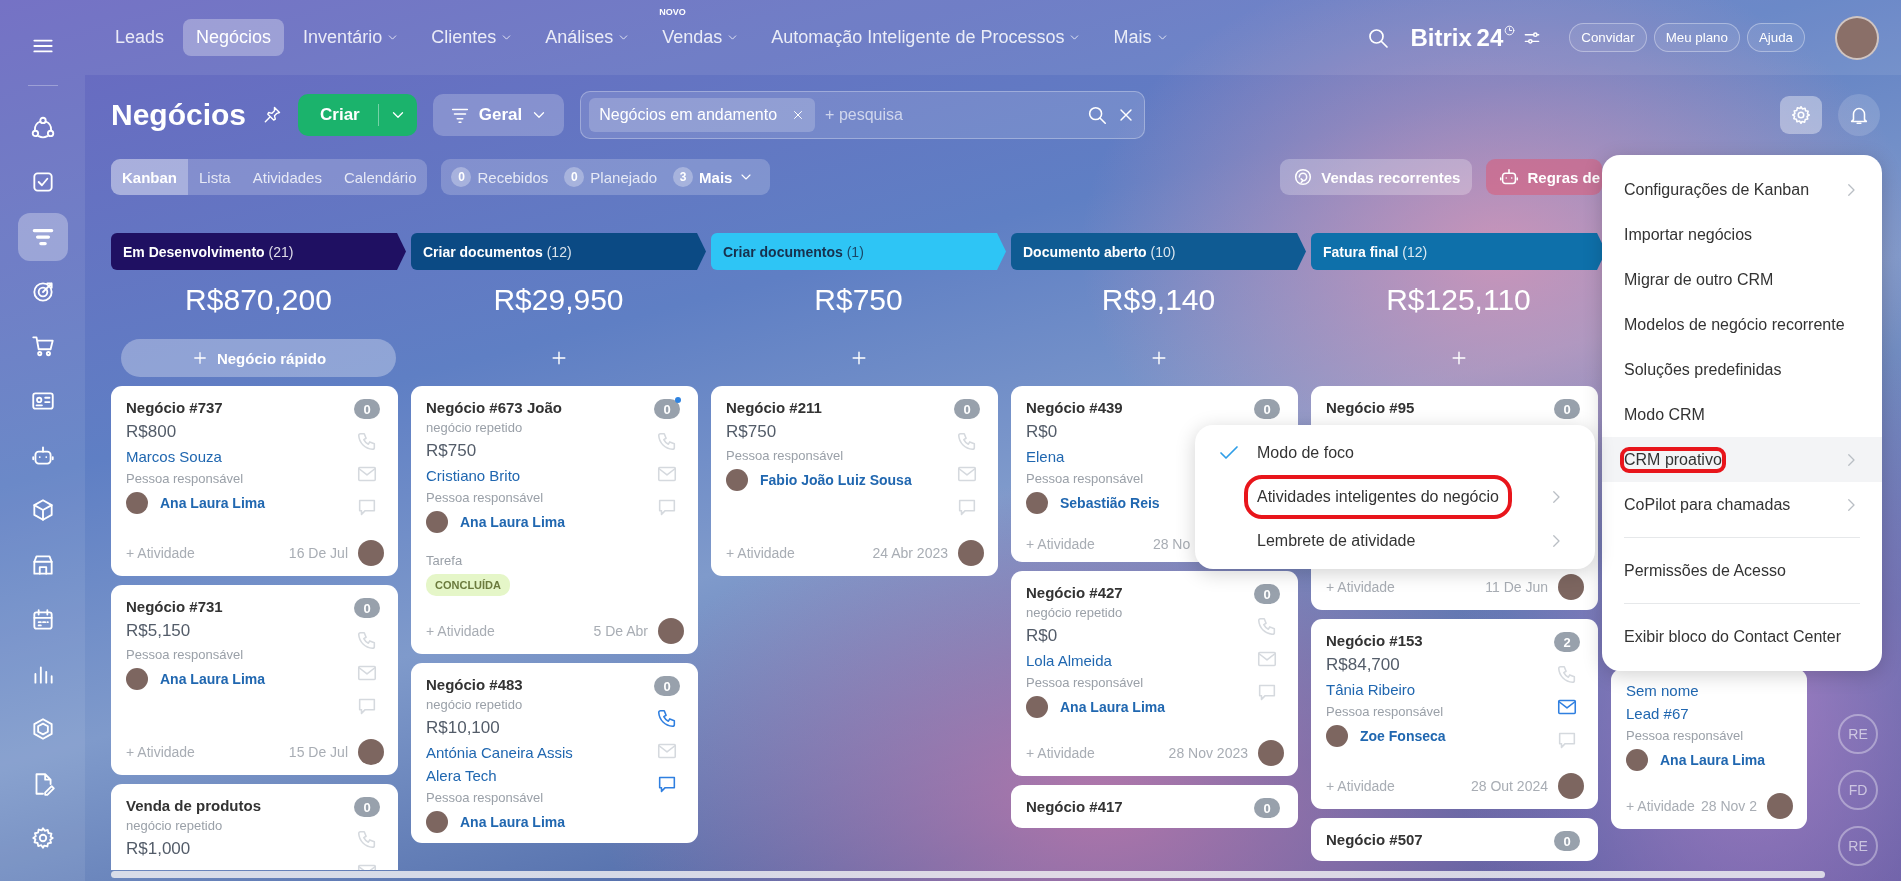 This screenshot has height=881, width=1901. I want to click on stage-total: R$750, so click(858, 300).